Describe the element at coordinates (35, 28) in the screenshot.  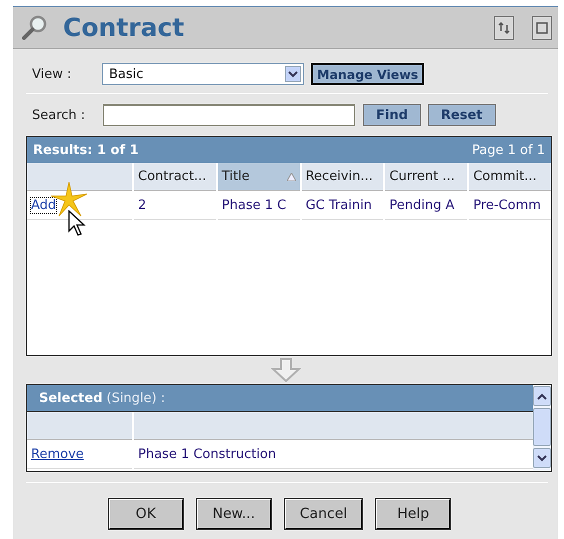
I see `magnifier-icon` at that location.